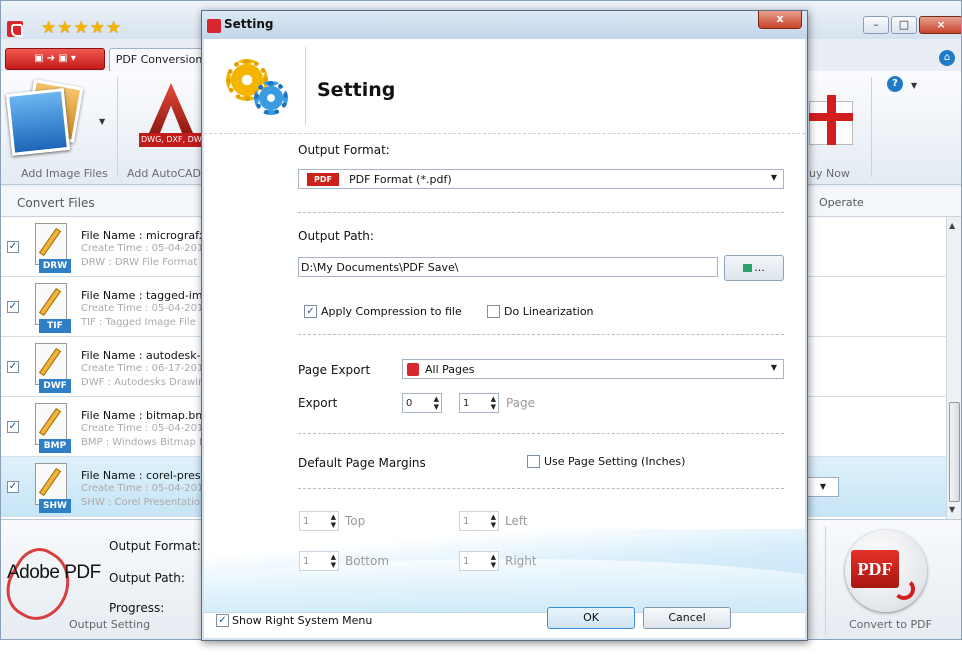 The image size is (962, 655). I want to click on app-logo-icon, so click(15, 29).